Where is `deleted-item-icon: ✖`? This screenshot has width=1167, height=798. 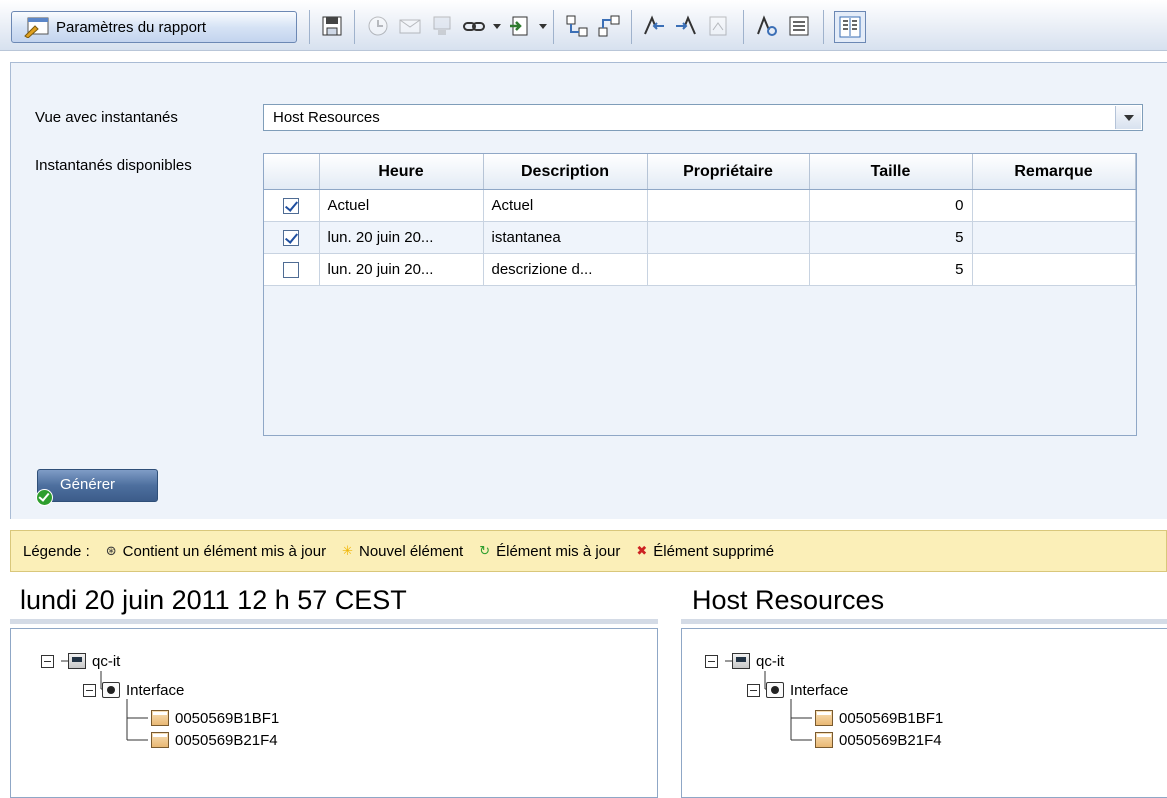
deleted-item-icon: ✖ is located at coordinates (642, 550).